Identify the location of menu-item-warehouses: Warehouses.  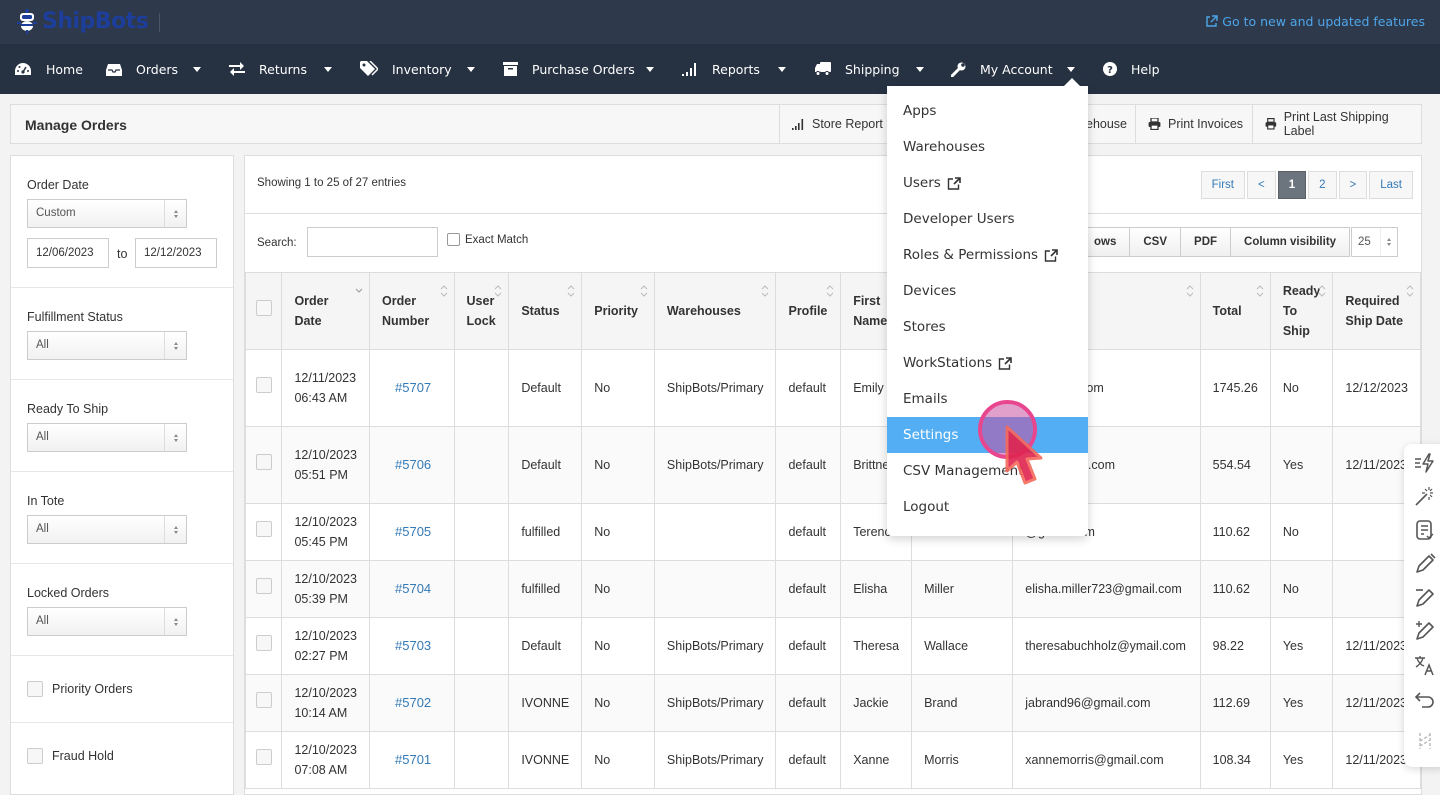
(987, 147).